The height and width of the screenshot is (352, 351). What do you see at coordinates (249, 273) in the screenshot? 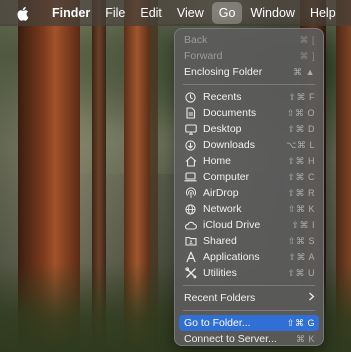
I see `menu-item-utilities: Utilities ⇧⌘ U` at bounding box center [249, 273].